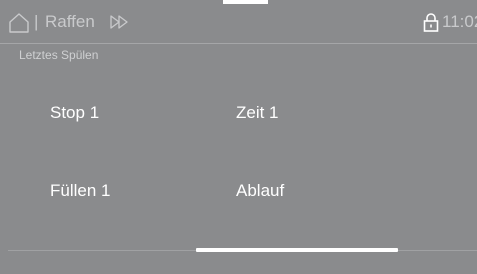  I want to click on clock-time: 11:02, so click(459, 21).